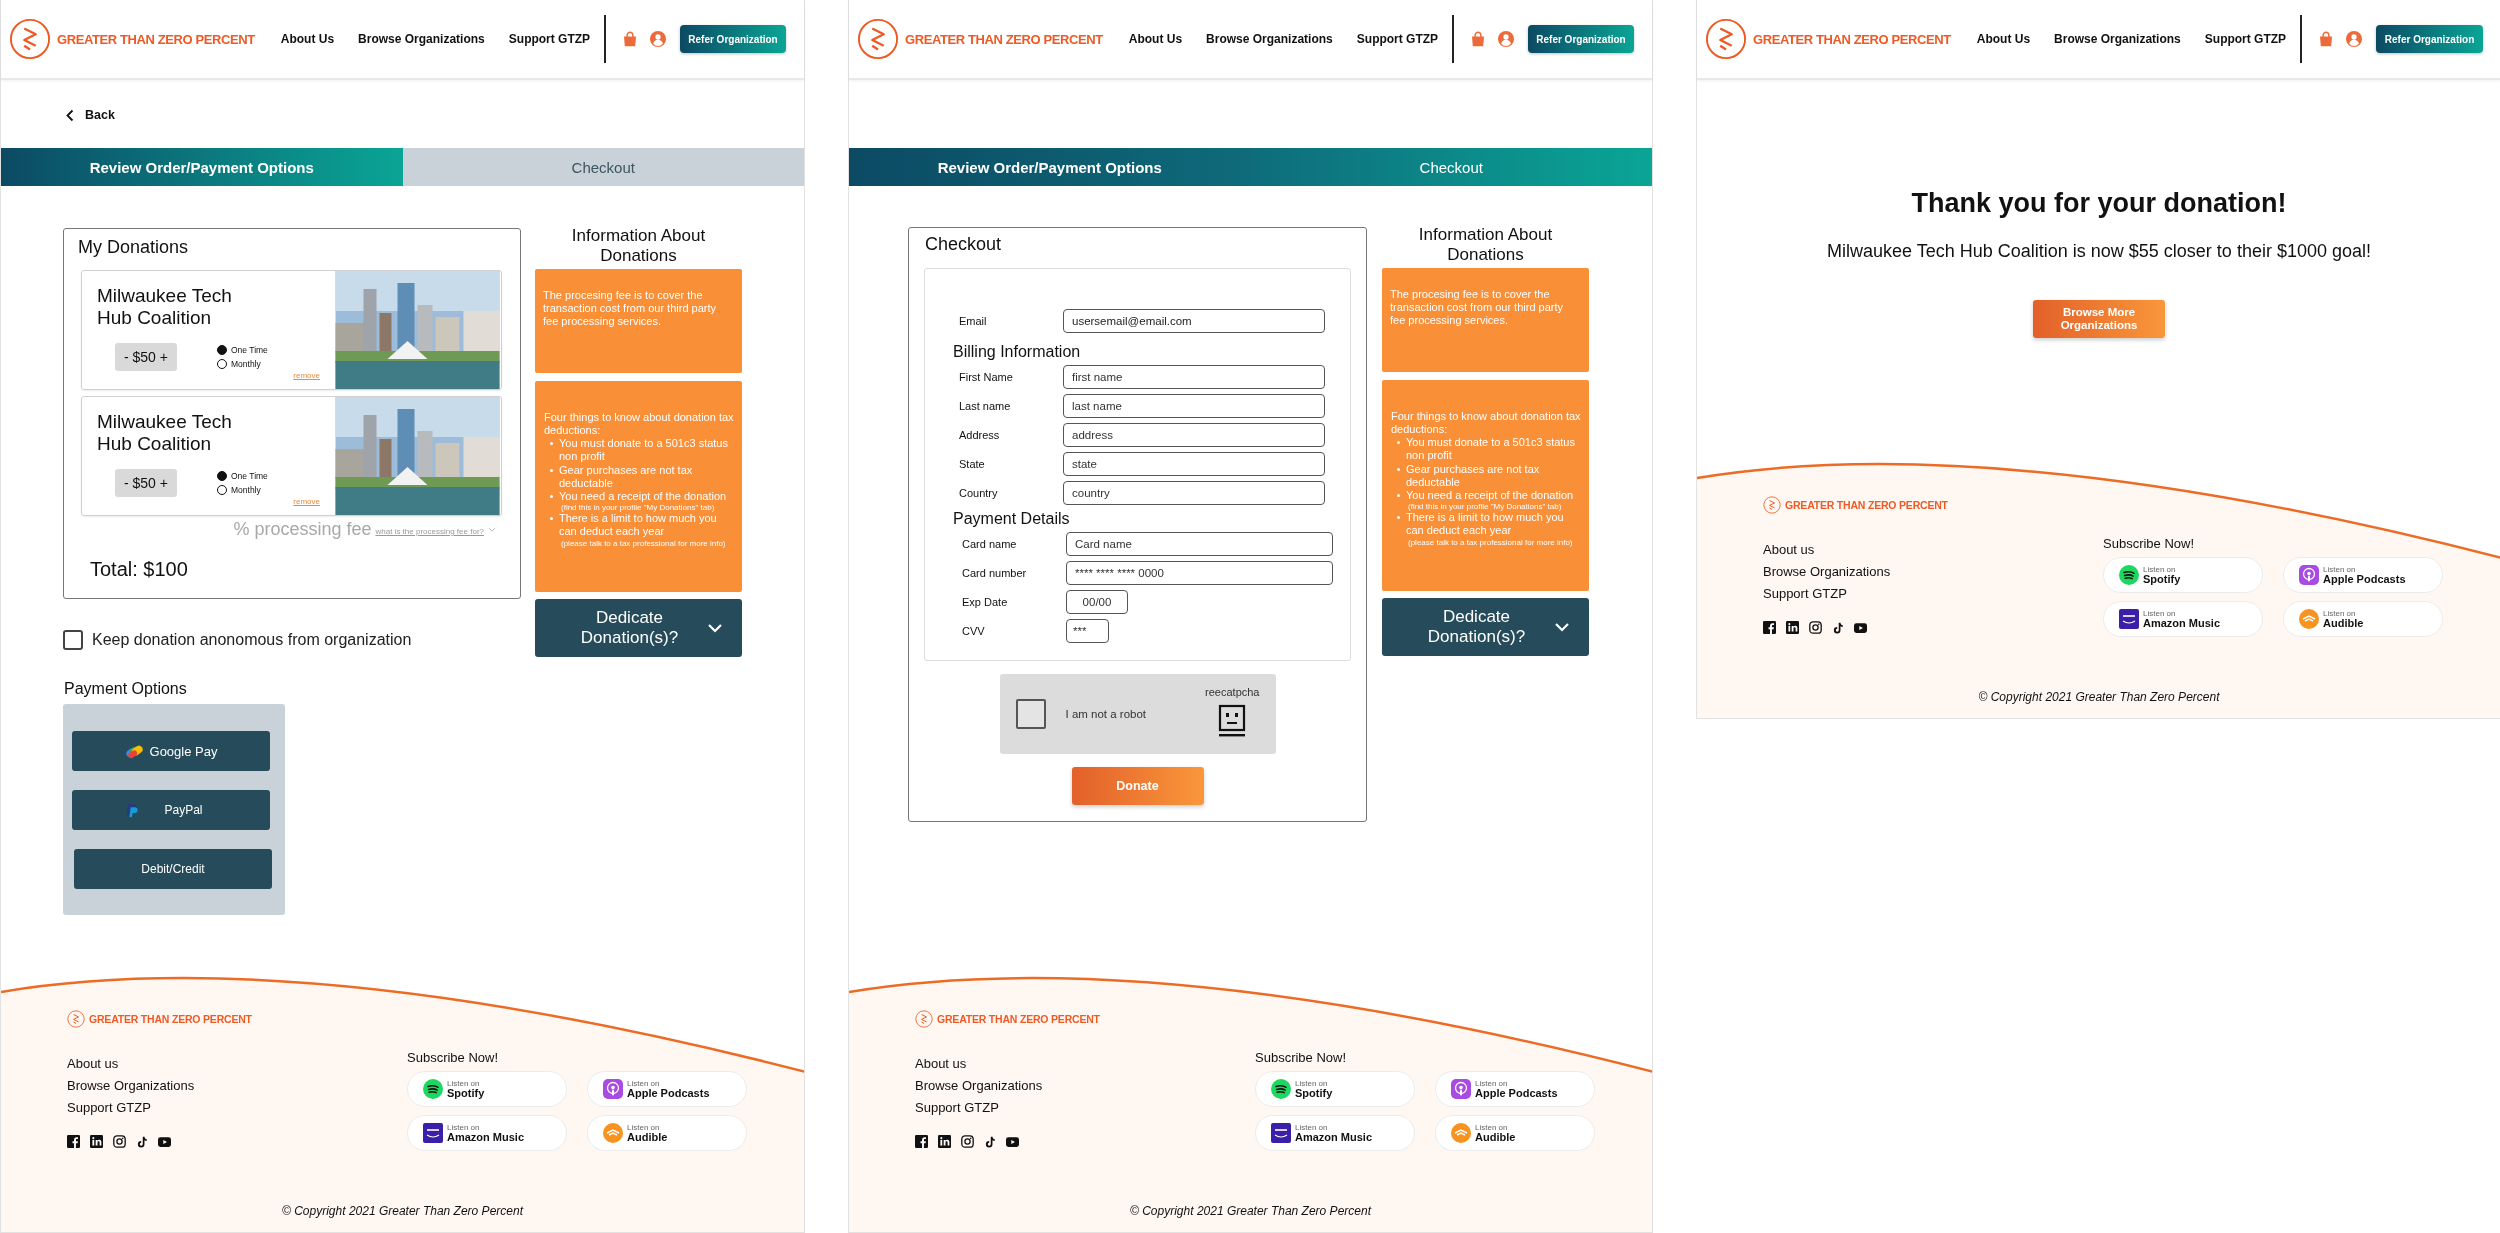  Describe the element at coordinates (978, 493) in the screenshot. I see `field-label: Country` at that location.